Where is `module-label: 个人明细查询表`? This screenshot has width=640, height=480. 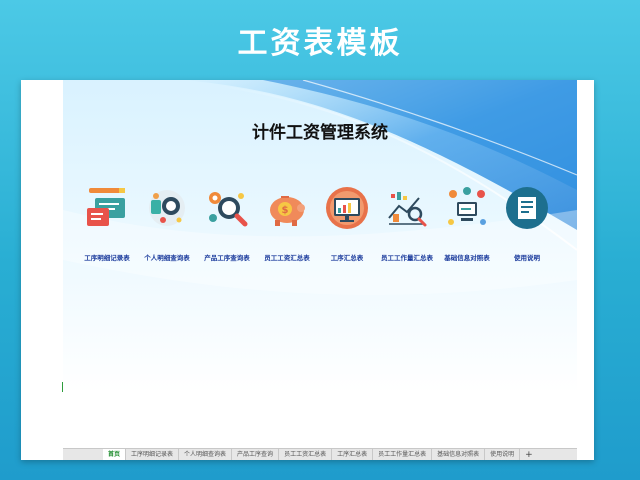 module-label: 个人明细查询表 is located at coordinates (167, 258).